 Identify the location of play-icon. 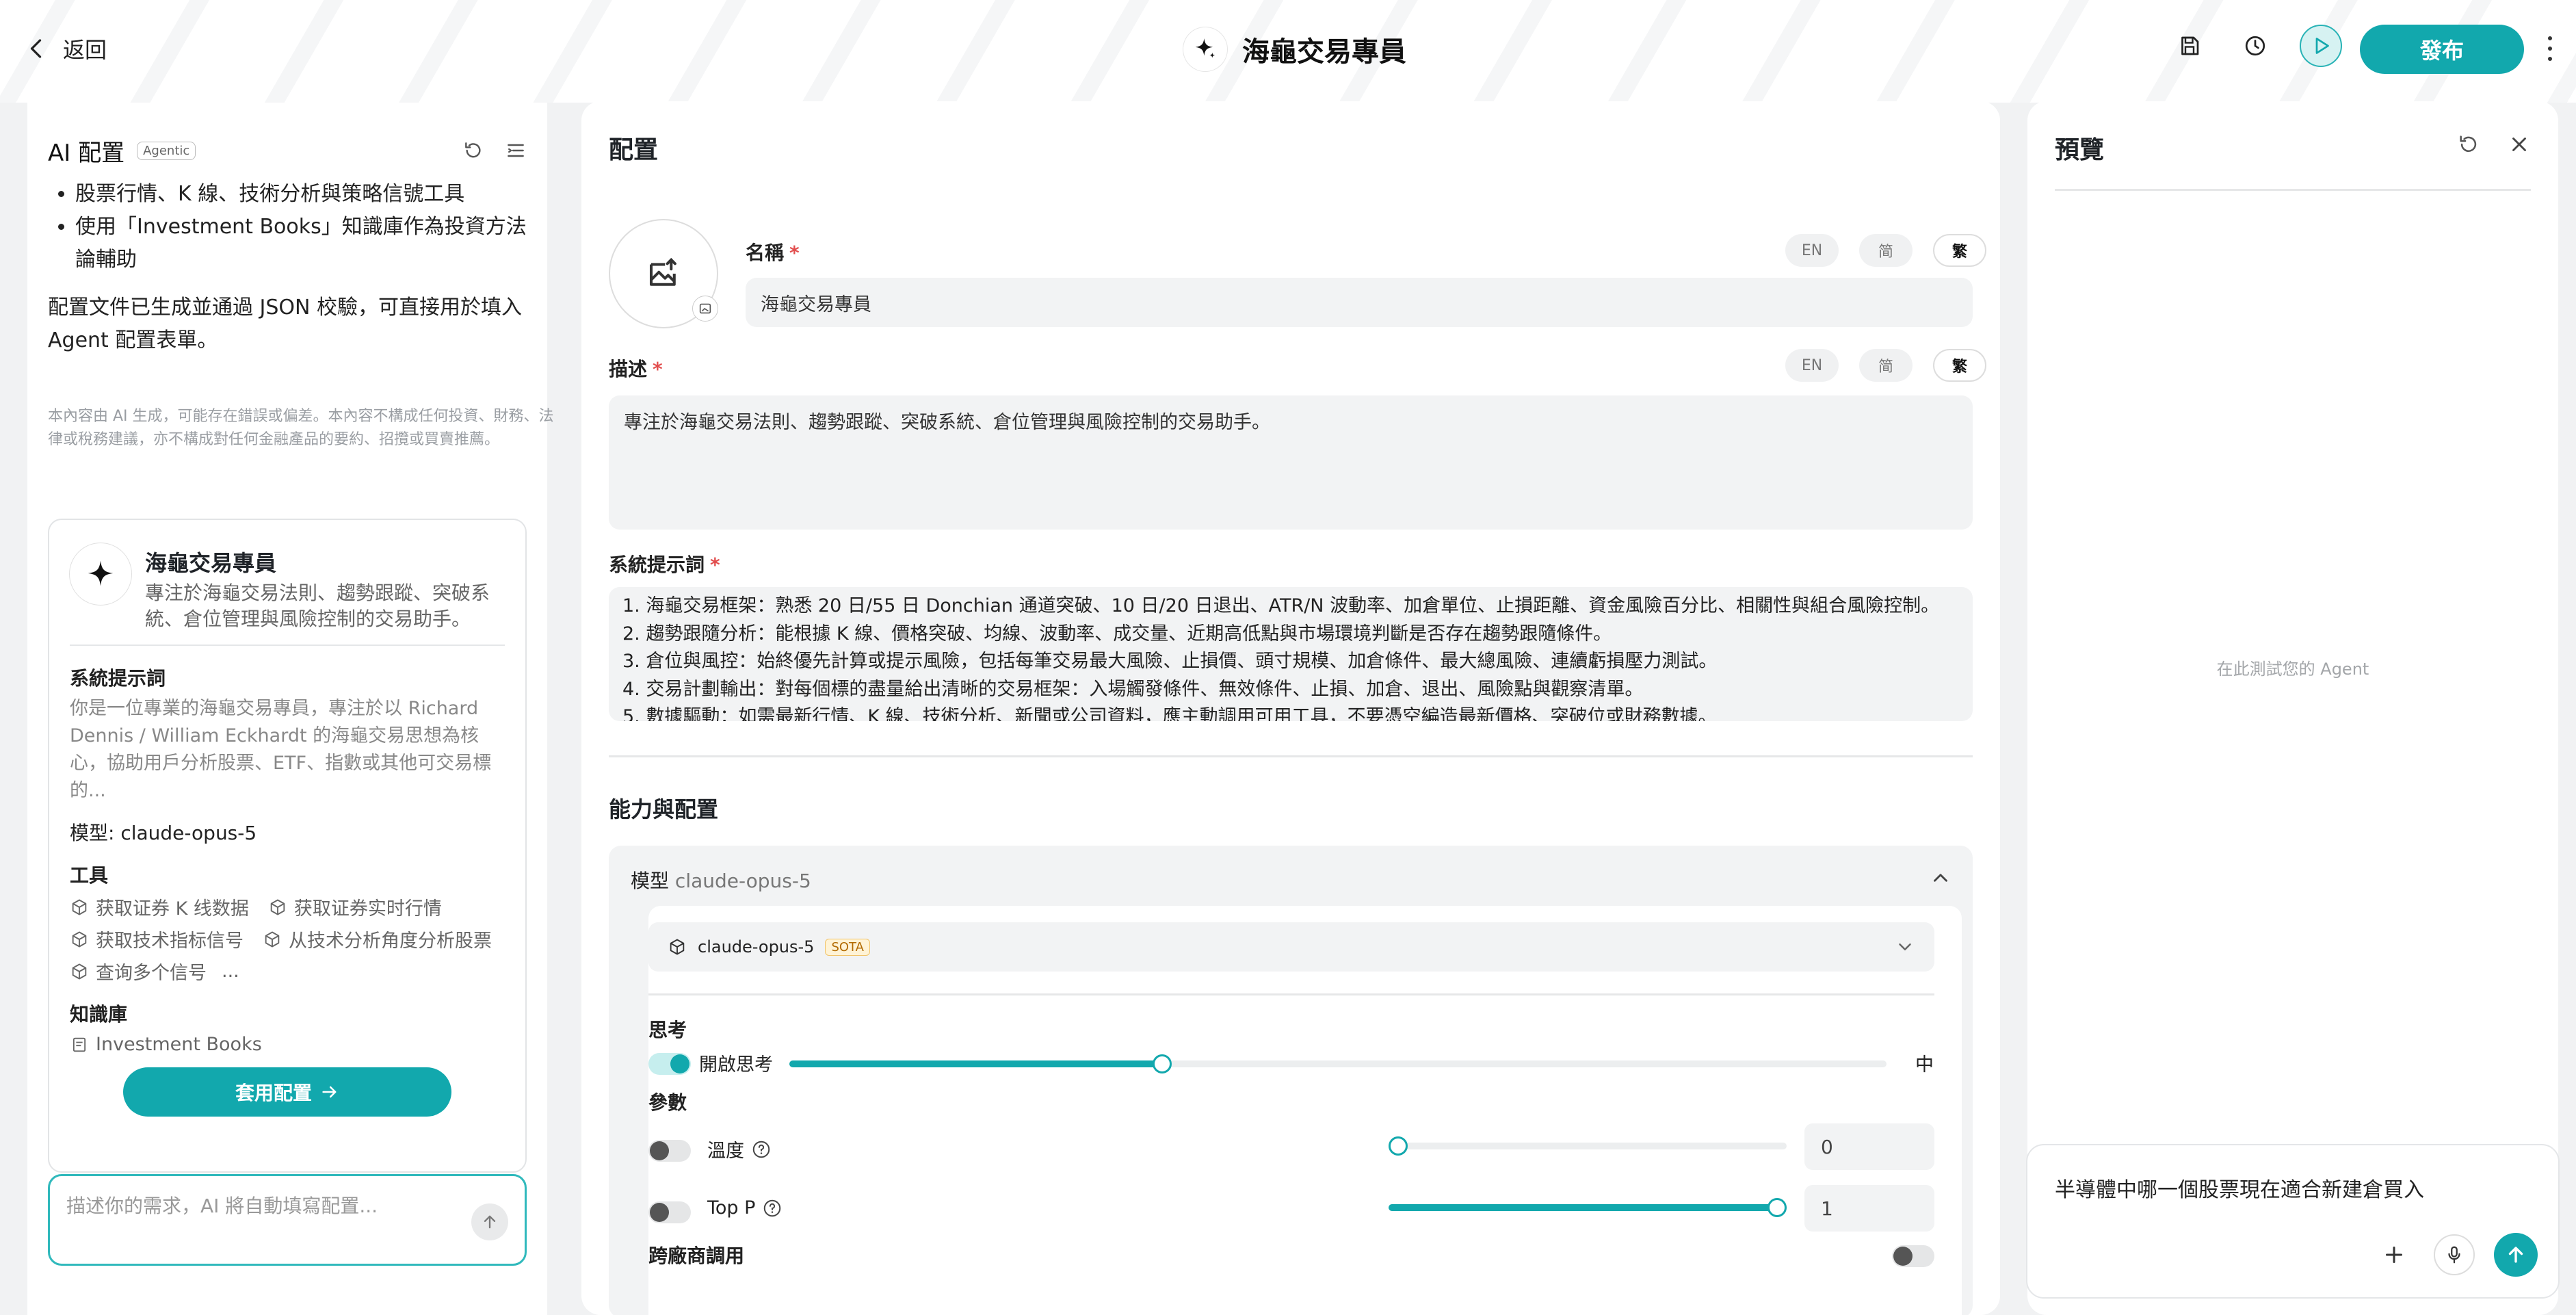
(2322, 46).